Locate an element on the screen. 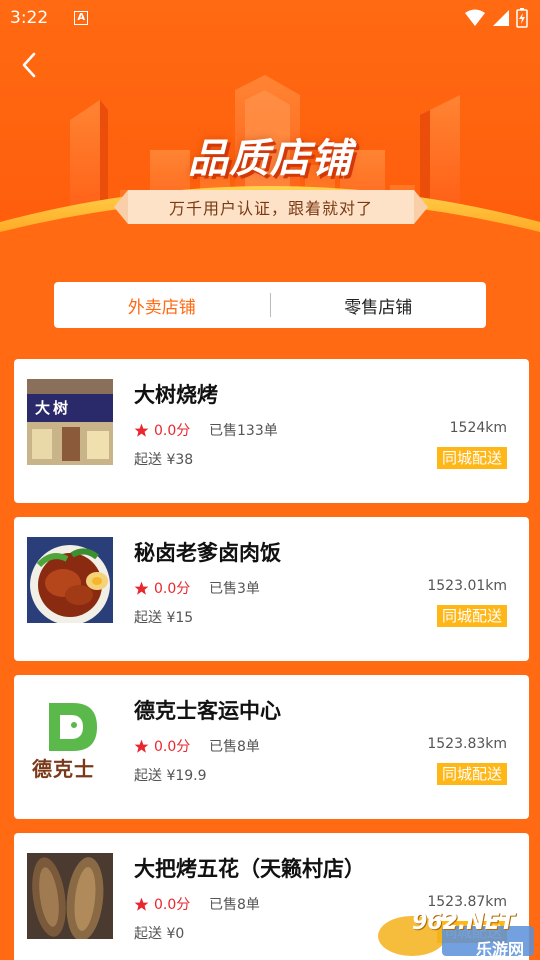 The width and height of the screenshot is (540, 960). shop-name: 秘卤老爹卤肉饭 is located at coordinates (207, 553).